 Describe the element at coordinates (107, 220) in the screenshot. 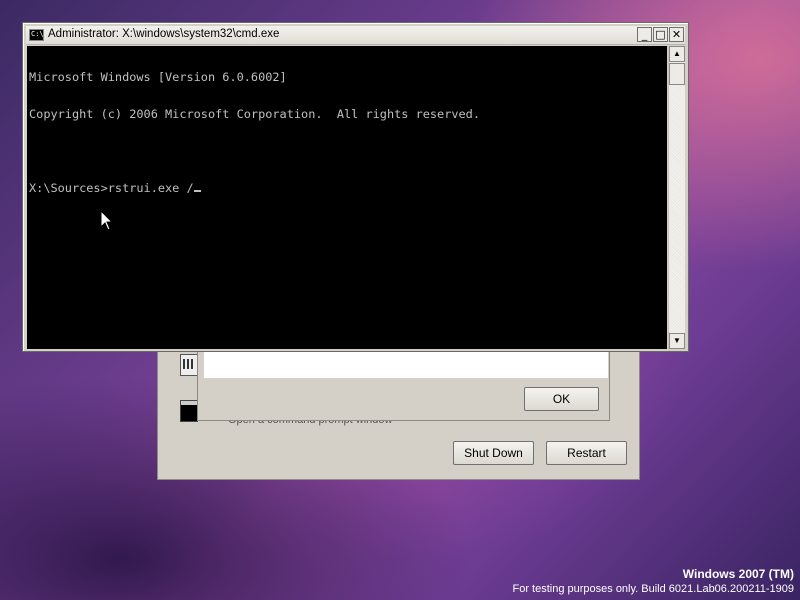

I see `mouse-pointer-icon` at that location.